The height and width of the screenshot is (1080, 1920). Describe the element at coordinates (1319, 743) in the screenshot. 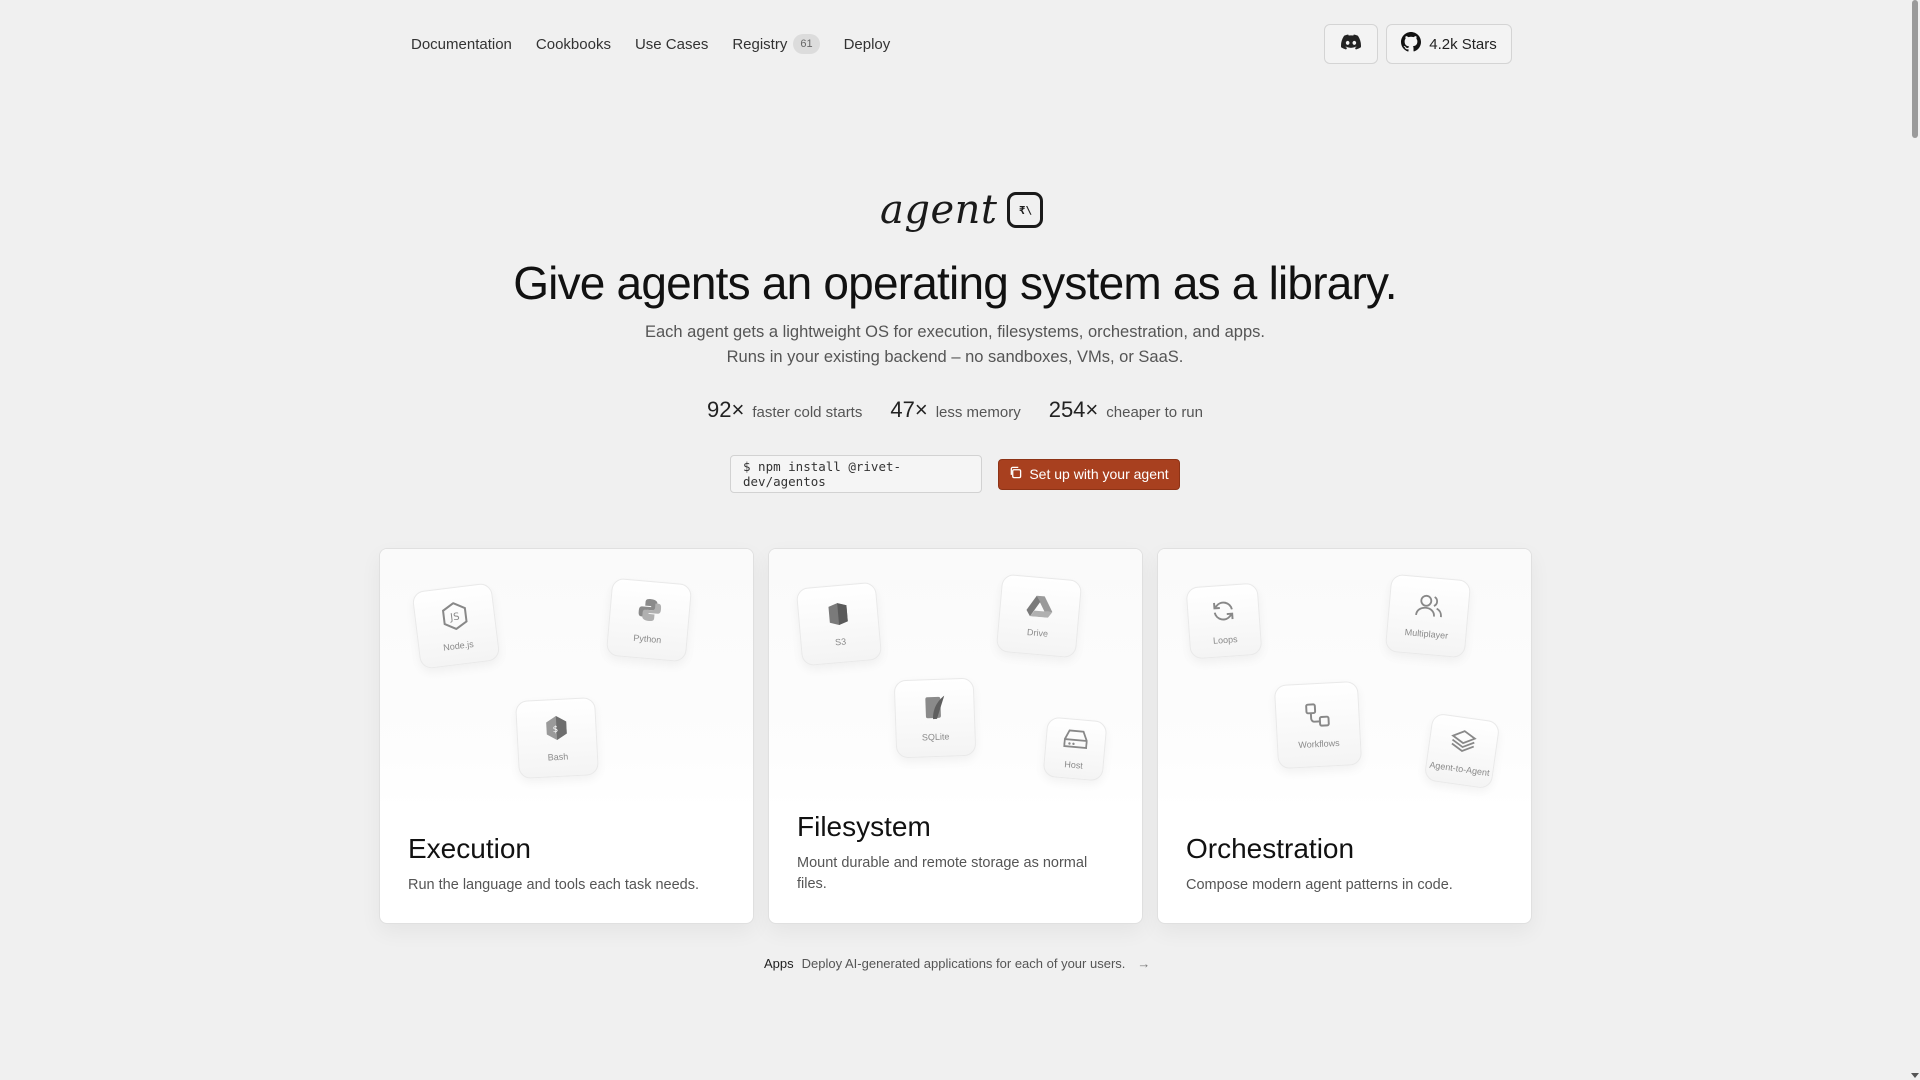

I see `tile-label: Workflows` at that location.